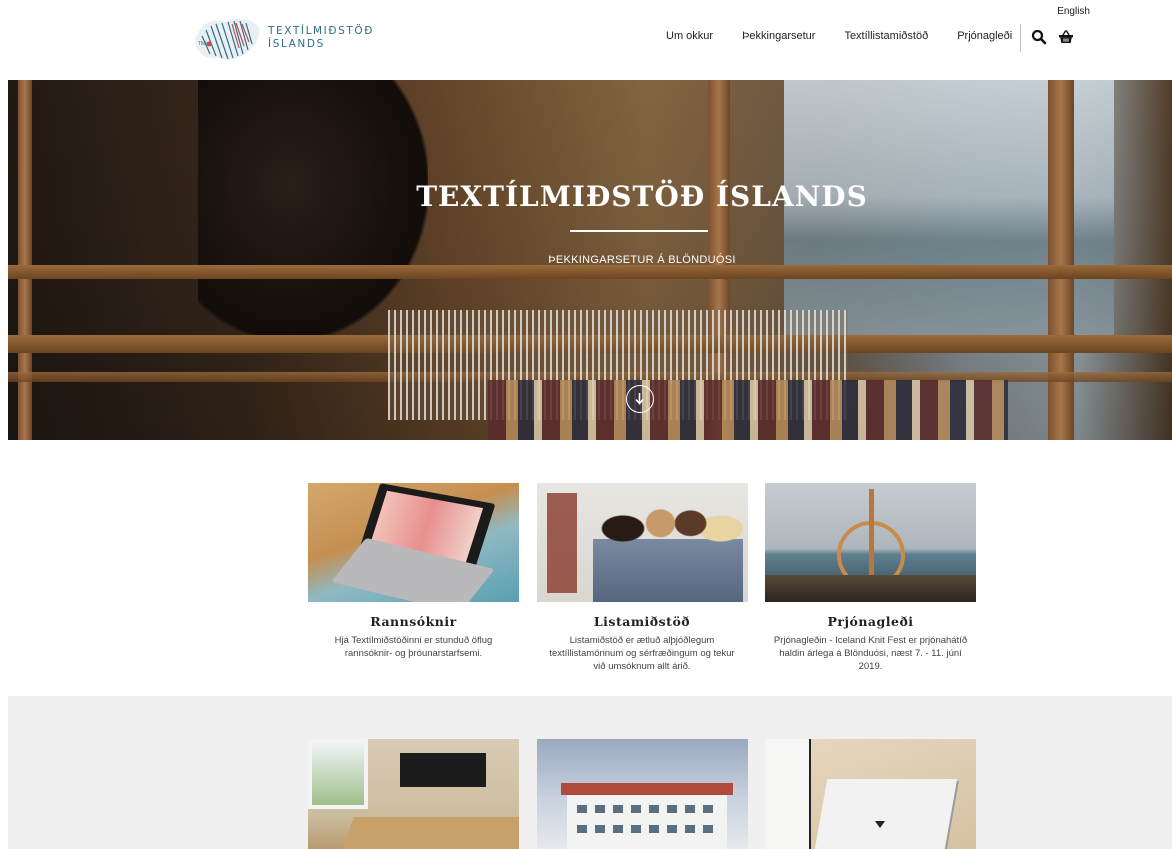 The image size is (1172, 849). I want to click on basket-icon, so click(1066, 37).